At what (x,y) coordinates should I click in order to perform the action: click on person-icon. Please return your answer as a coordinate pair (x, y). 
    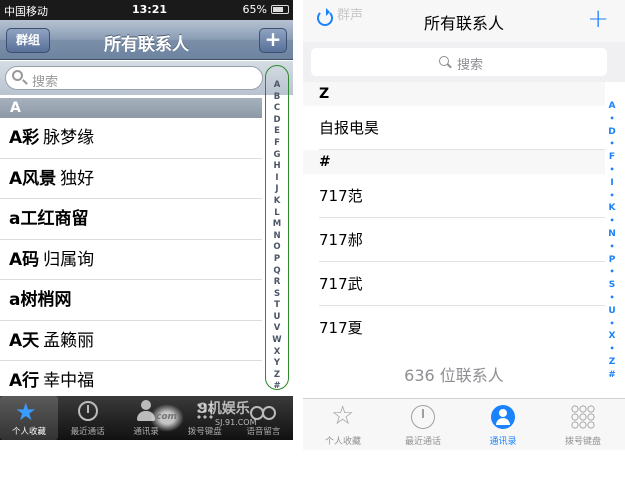
    Looking at the image, I should click on (503, 417).